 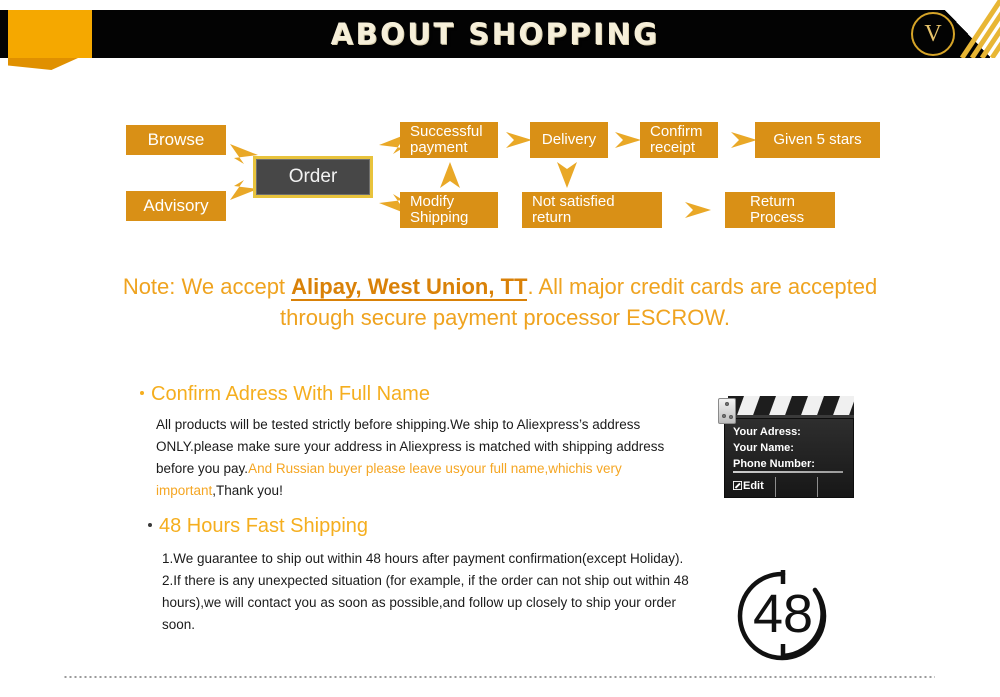 I want to click on flow-node-order-label: Order, so click(x=313, y=176).